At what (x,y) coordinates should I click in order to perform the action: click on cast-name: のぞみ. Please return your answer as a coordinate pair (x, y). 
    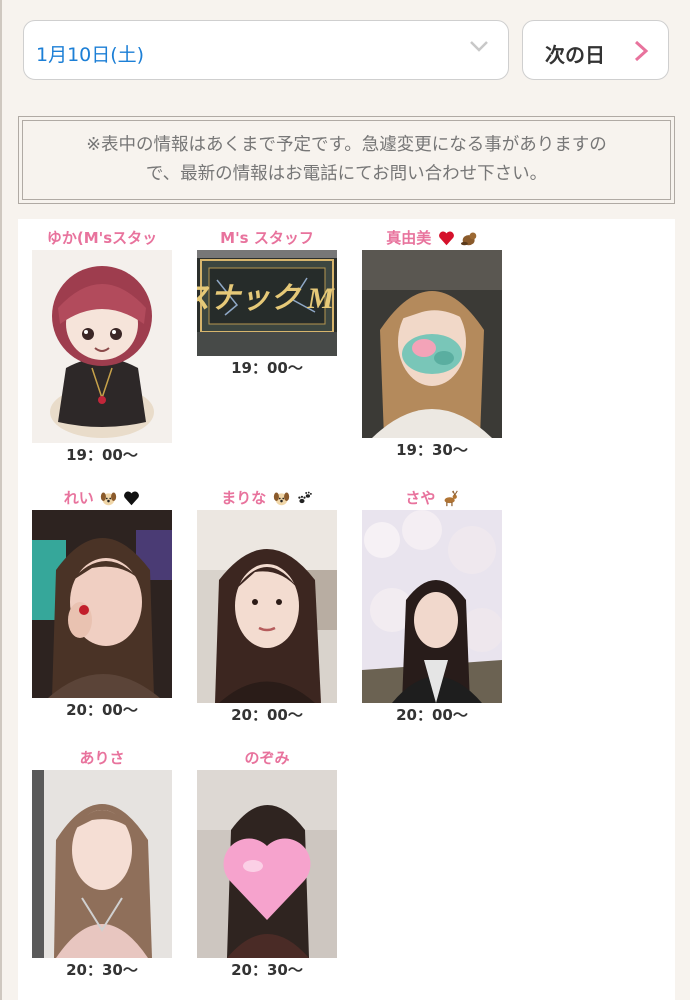
    Looking at the image, I should click on (267, 758).